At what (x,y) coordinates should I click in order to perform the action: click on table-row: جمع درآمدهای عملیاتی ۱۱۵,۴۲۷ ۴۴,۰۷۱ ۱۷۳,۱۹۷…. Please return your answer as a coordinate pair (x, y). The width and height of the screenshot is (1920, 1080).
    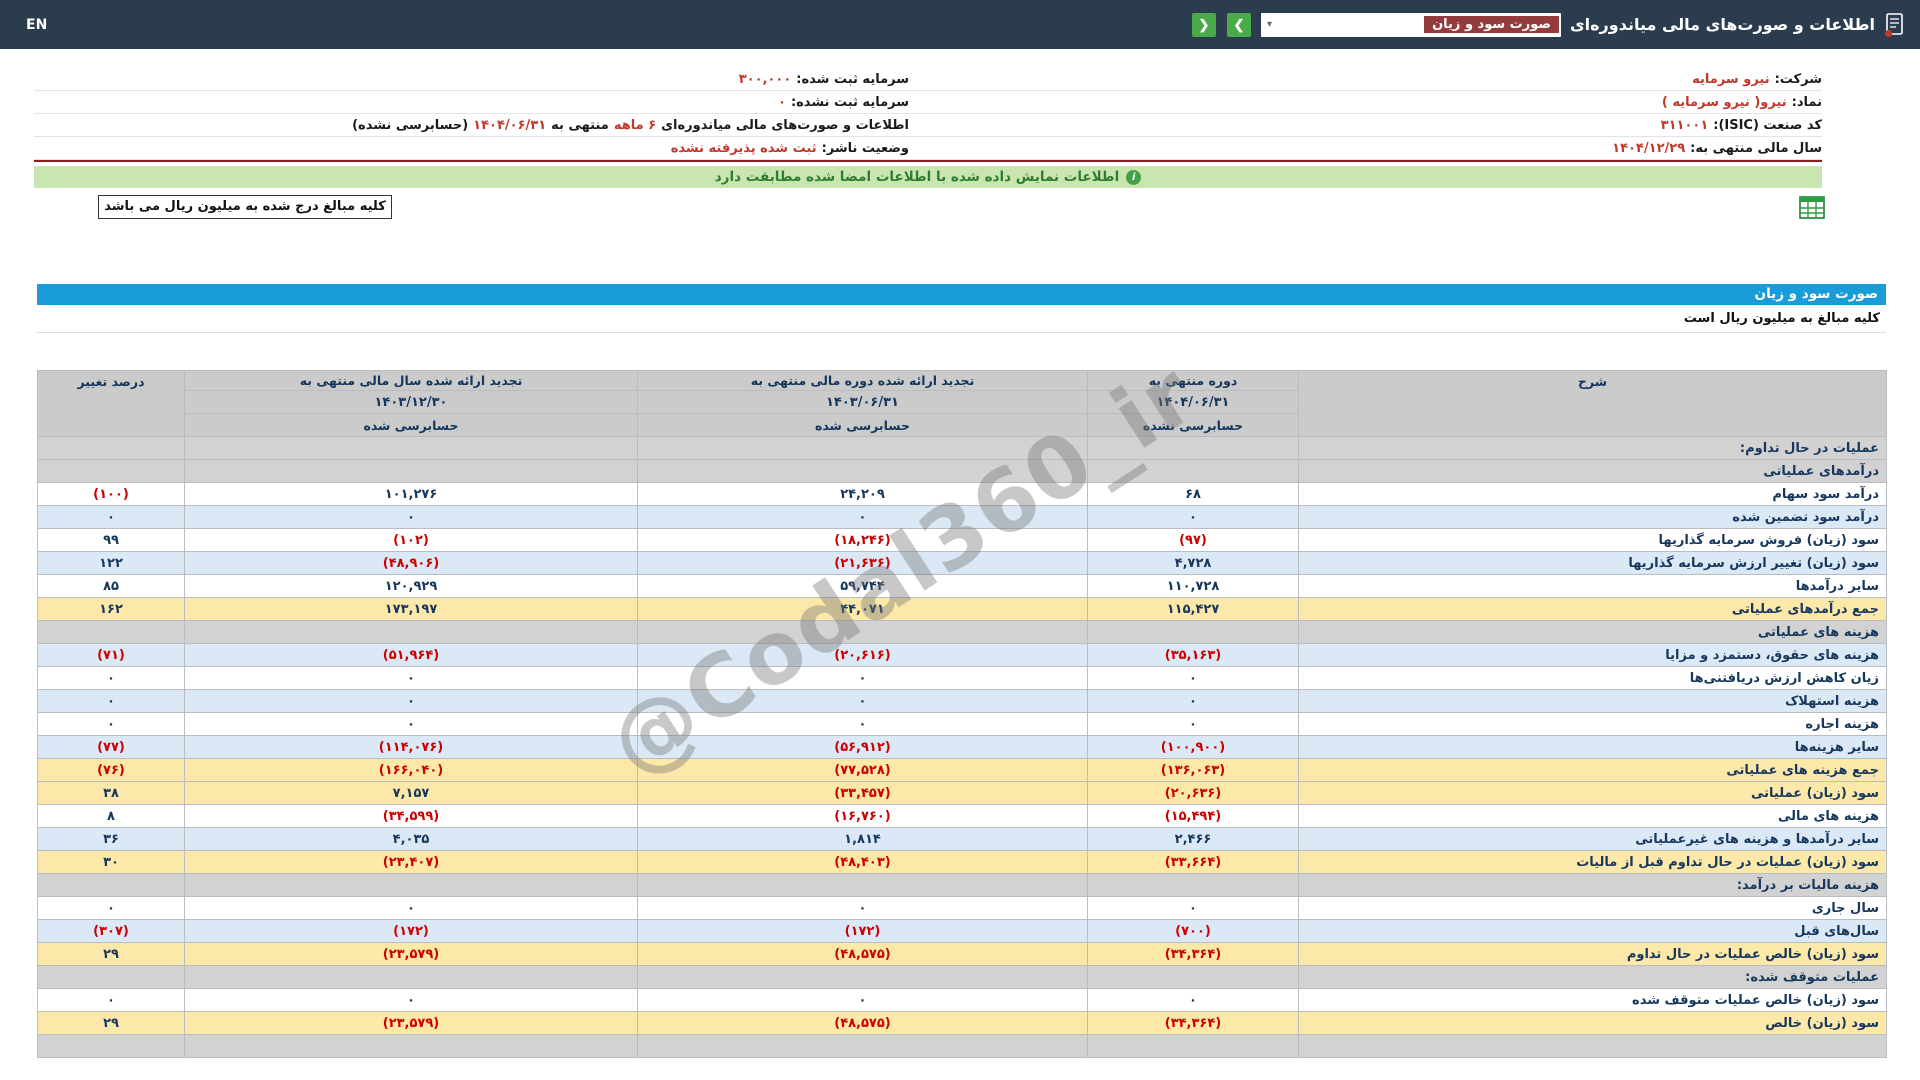
    Looking at the image, I should click on (962, 609).